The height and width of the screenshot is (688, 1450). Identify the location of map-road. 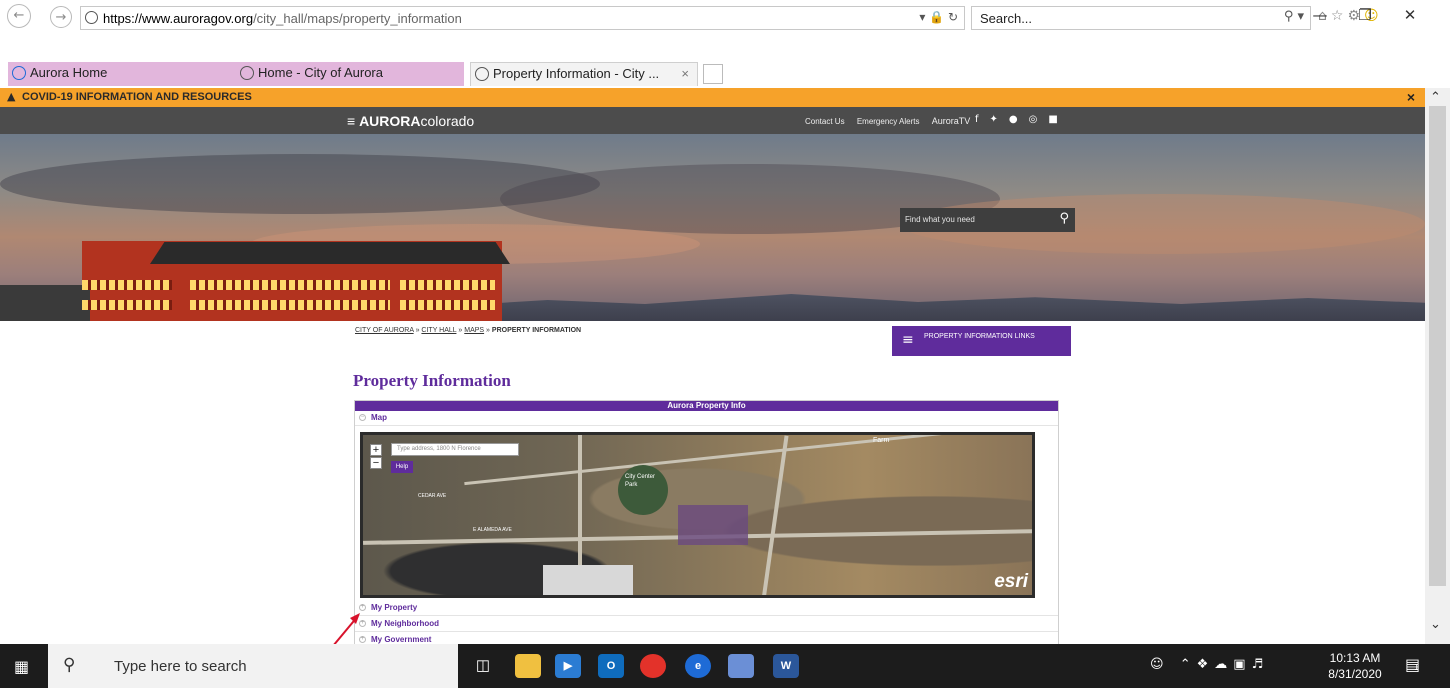
(775, 515).